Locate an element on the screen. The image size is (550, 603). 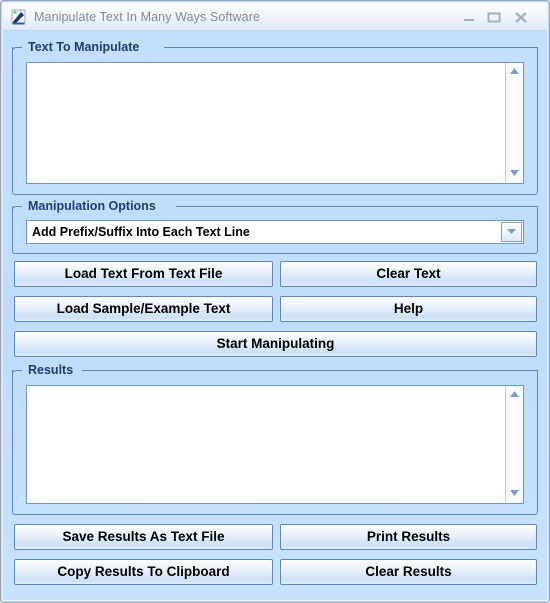
clear-results-label: Clear Results is located at coordinates (408, 571).